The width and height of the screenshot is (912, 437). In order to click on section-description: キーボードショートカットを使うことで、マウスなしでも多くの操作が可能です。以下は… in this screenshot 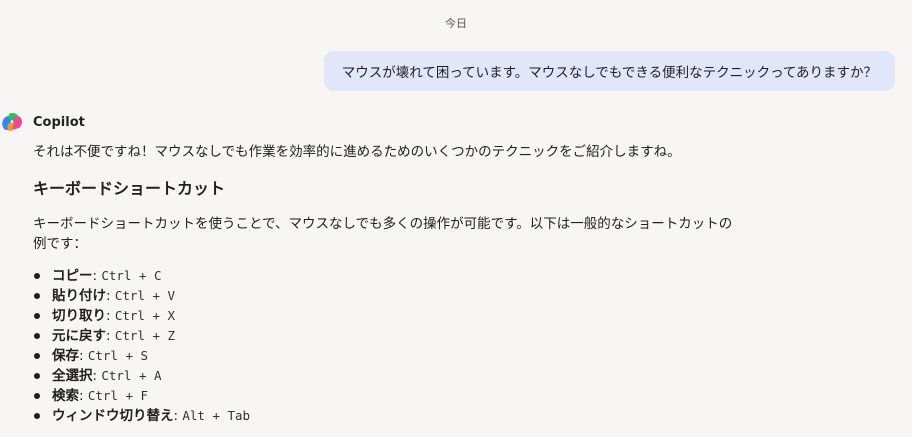, I will do `click(383, 234)`.